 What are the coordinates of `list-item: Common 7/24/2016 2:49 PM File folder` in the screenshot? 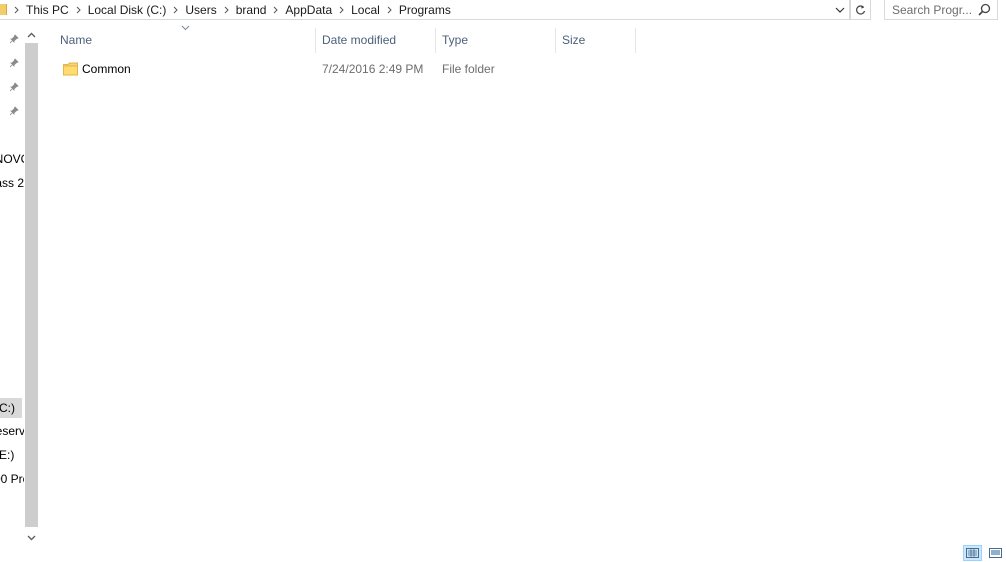 It's located at (345, 69).